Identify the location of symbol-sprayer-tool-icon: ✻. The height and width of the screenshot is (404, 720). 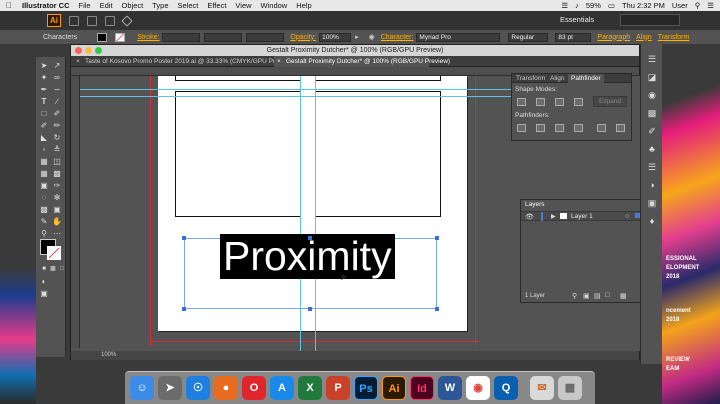
(57, 197).